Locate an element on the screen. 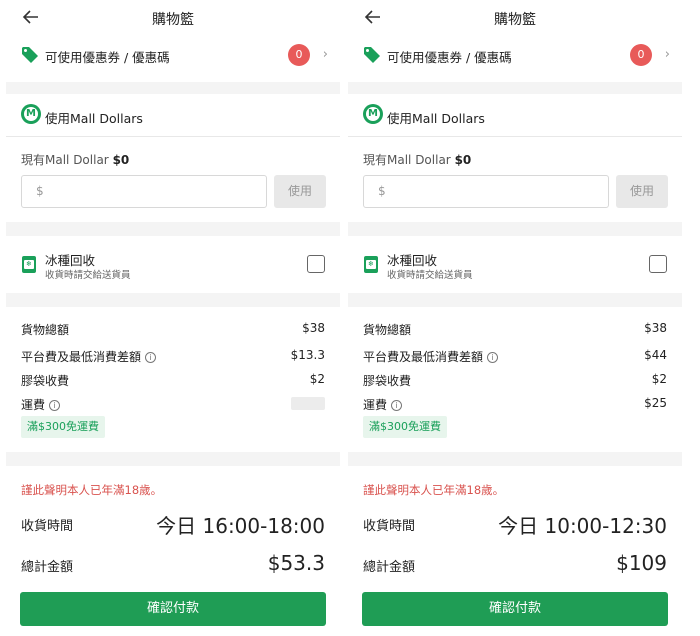  delivery-time-value: 今日 10:00-12:30 is located at coordinates (582, 524).